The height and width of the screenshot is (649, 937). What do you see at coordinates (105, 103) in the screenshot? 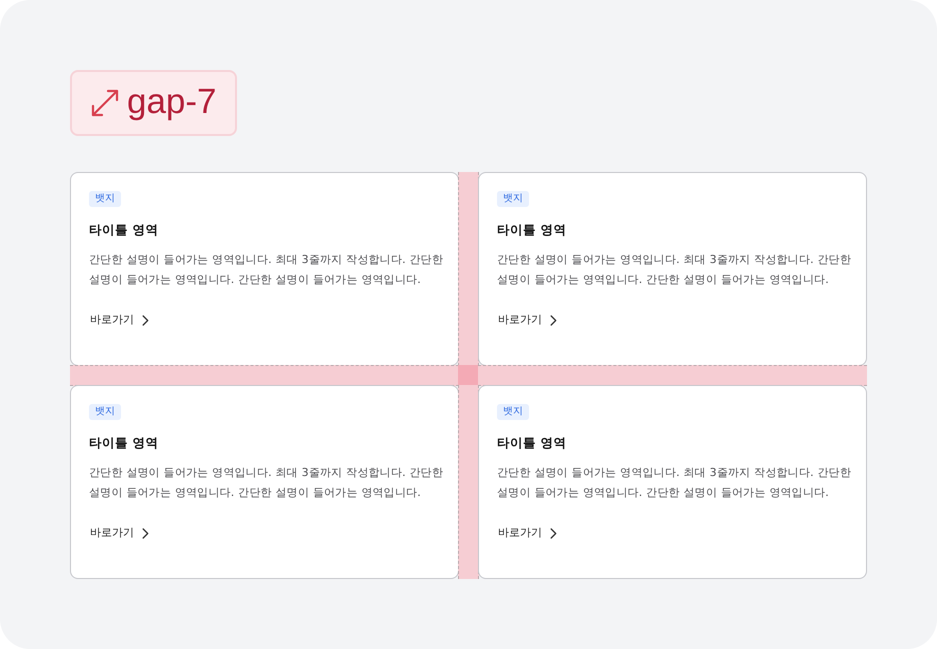
I see `resize-arrows-icon` at bounding box center [105, 103].